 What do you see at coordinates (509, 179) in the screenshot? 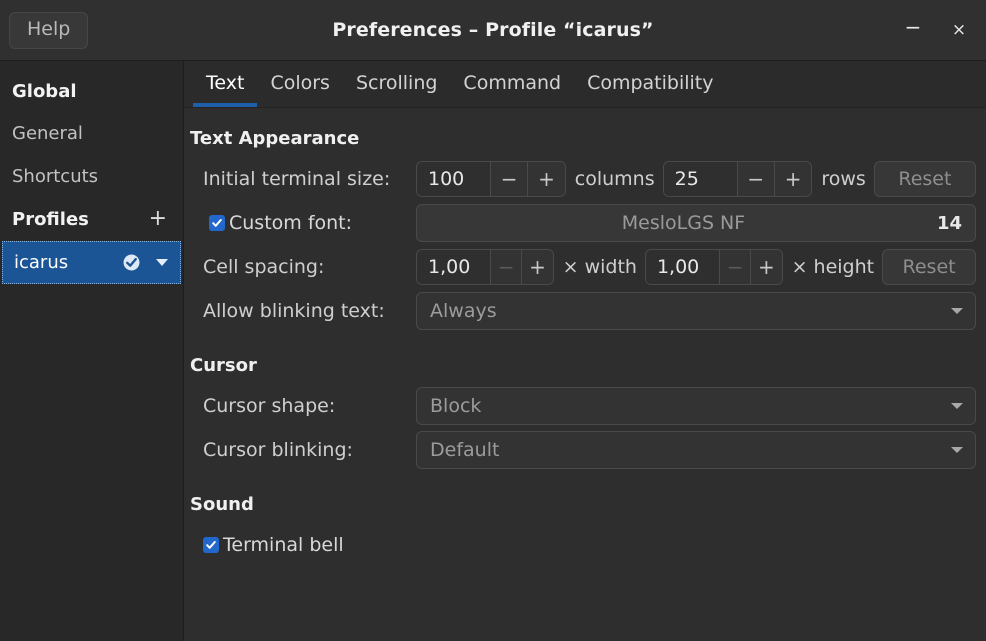
I see `columns-decrement-button: −` at bounding box center [509, 179].